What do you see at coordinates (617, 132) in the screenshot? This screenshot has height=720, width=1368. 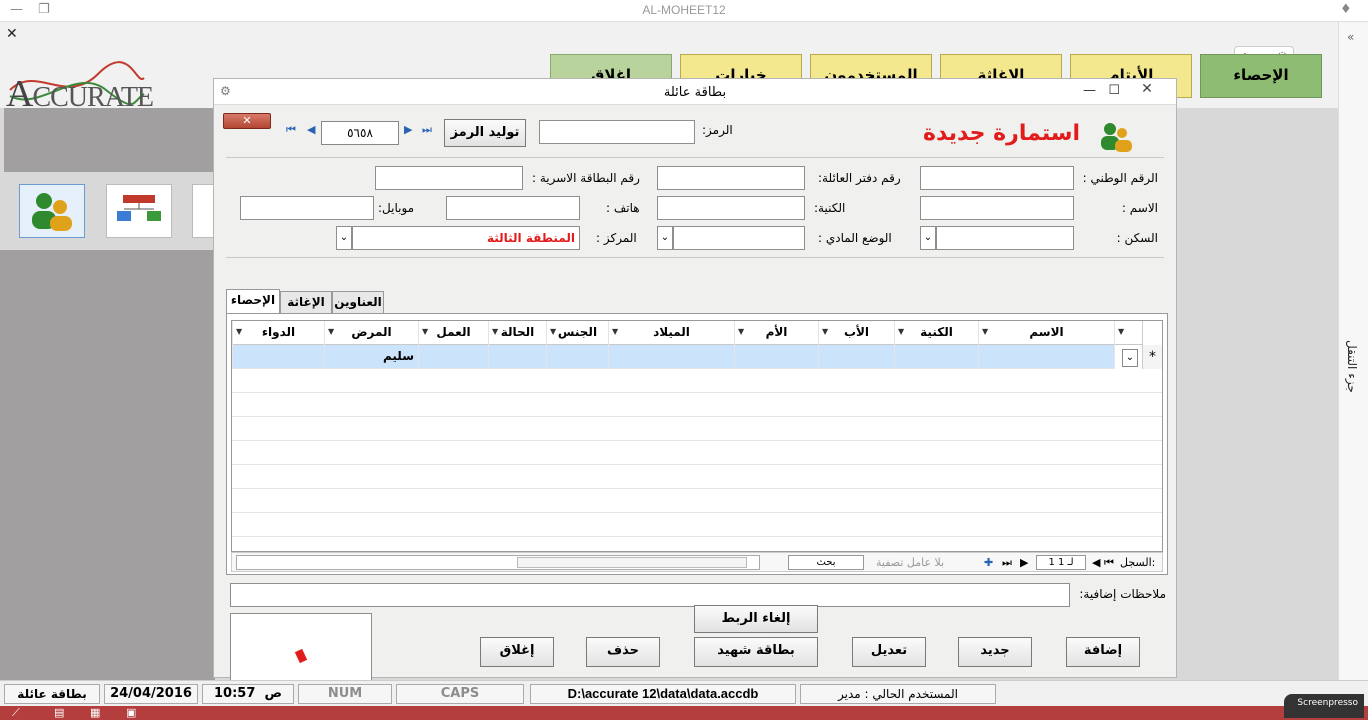 I see `code-input` at bounding box center [617, 132].